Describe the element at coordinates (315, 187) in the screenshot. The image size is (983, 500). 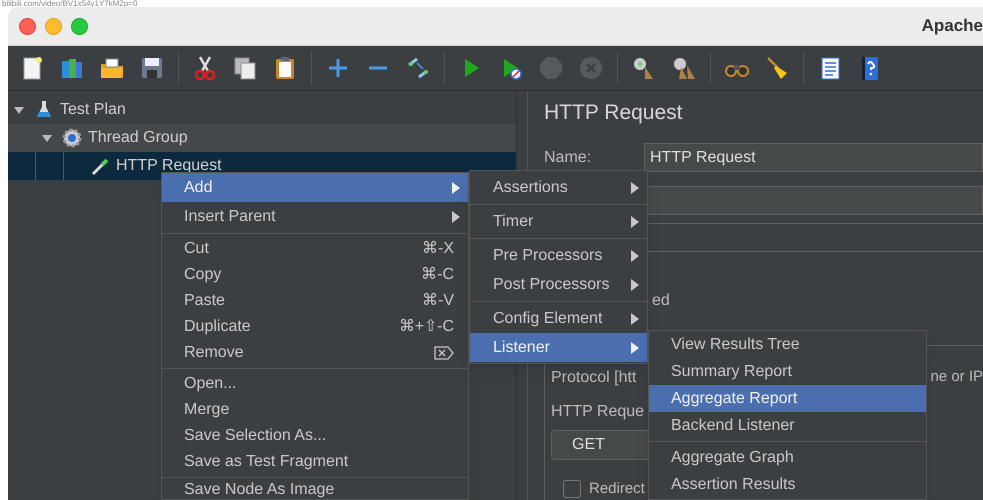
I see `menu-item: Add` at that location.